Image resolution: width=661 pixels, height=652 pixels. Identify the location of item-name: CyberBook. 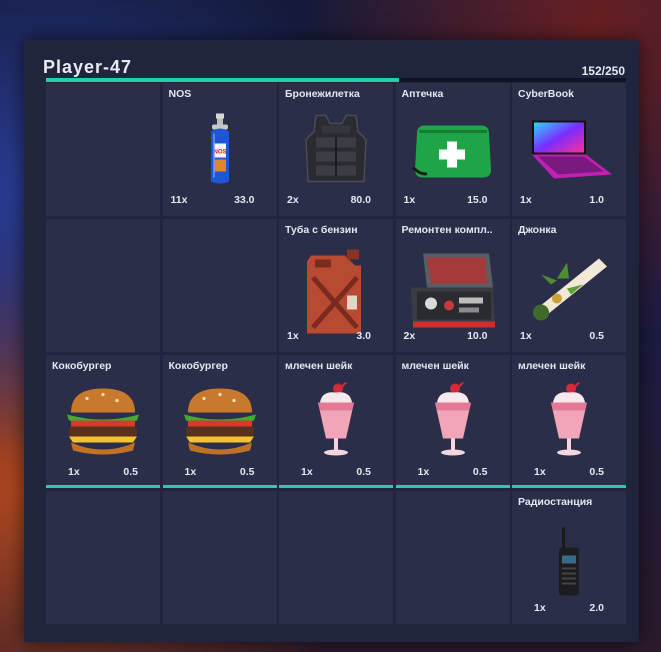
(546, 94).